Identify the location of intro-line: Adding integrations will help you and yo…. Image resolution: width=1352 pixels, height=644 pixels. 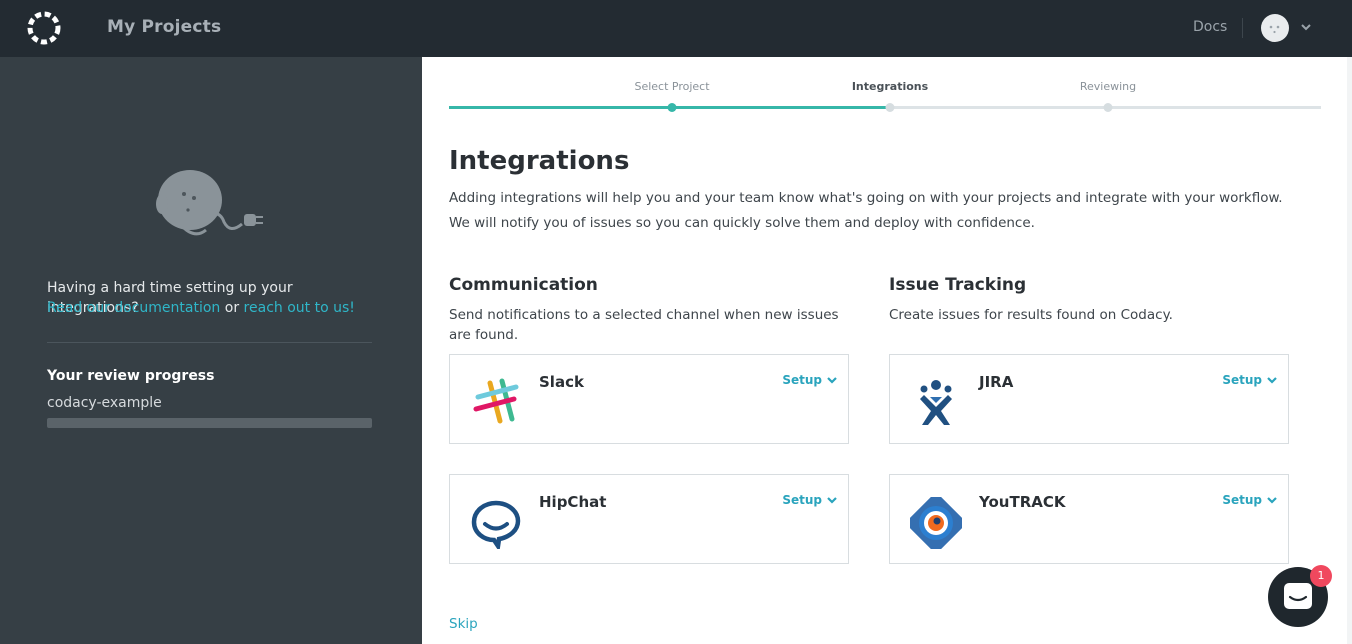
(866, 198).